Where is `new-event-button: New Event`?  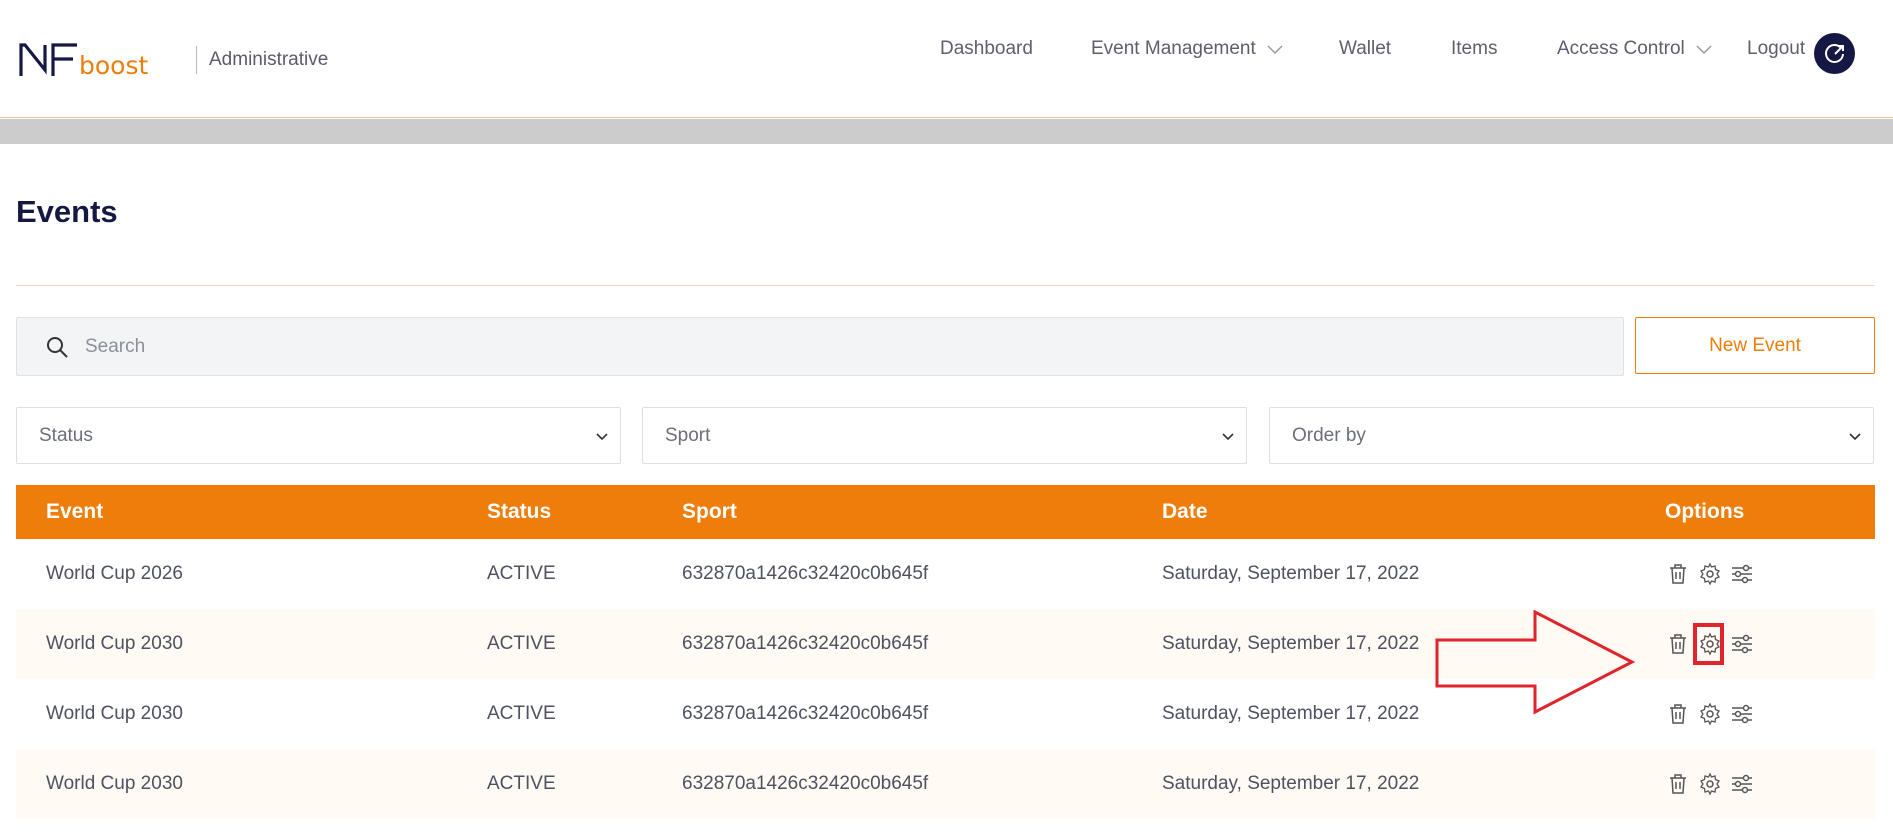
new-event-button: New Event is located at coordinates (1755, 345).